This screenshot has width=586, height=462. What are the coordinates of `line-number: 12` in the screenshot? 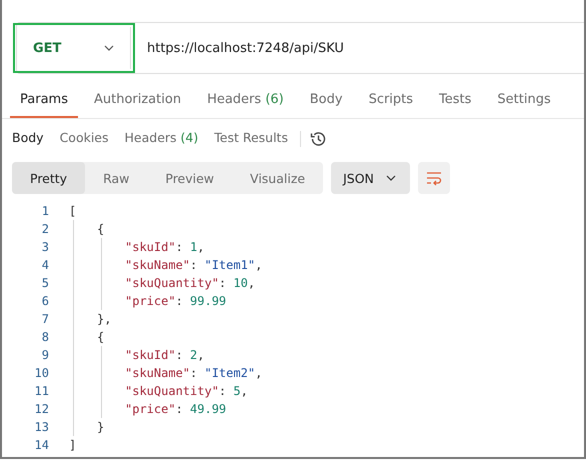 It's located at (41, 409).